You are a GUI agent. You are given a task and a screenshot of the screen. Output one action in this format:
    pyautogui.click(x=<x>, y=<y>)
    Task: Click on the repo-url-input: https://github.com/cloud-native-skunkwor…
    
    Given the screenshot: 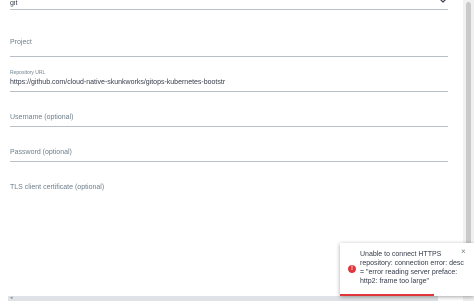 What is the action you would take?
    pyautogui.click(x=117, y=82)
    